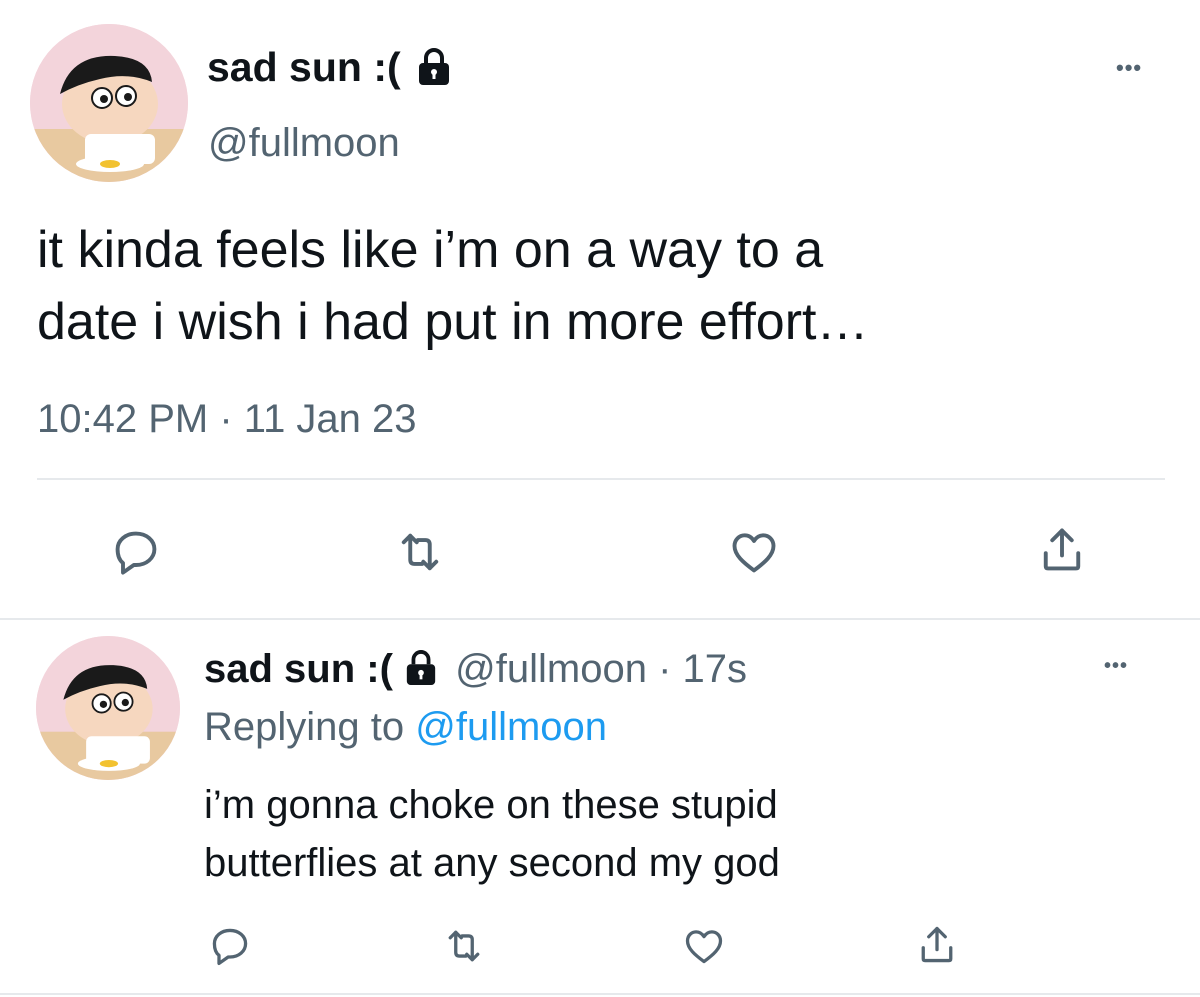  I want to click on main-display-name: sad sun :(, so click(329, 67).